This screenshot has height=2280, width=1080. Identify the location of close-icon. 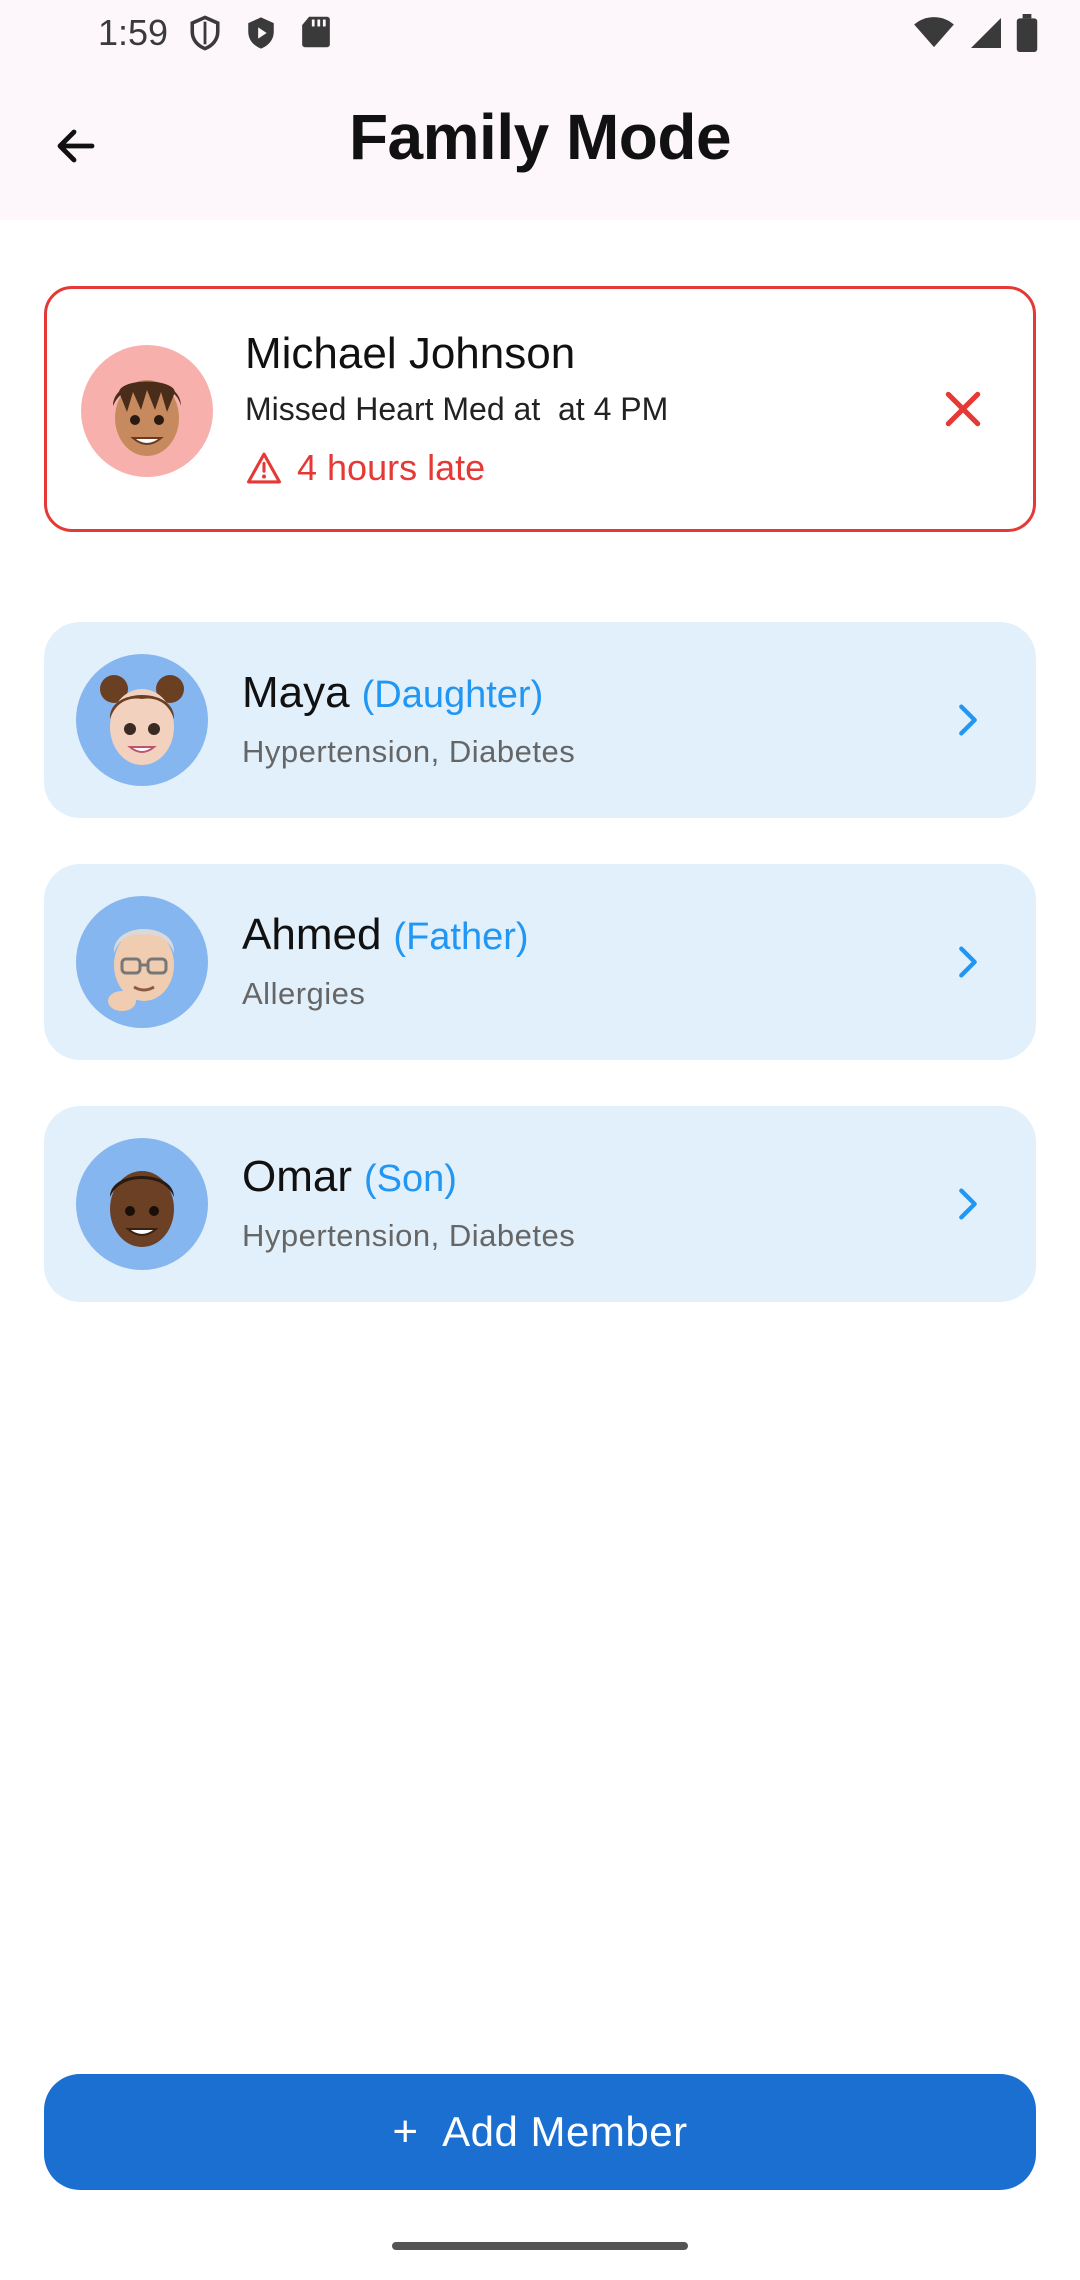
(963, 409).